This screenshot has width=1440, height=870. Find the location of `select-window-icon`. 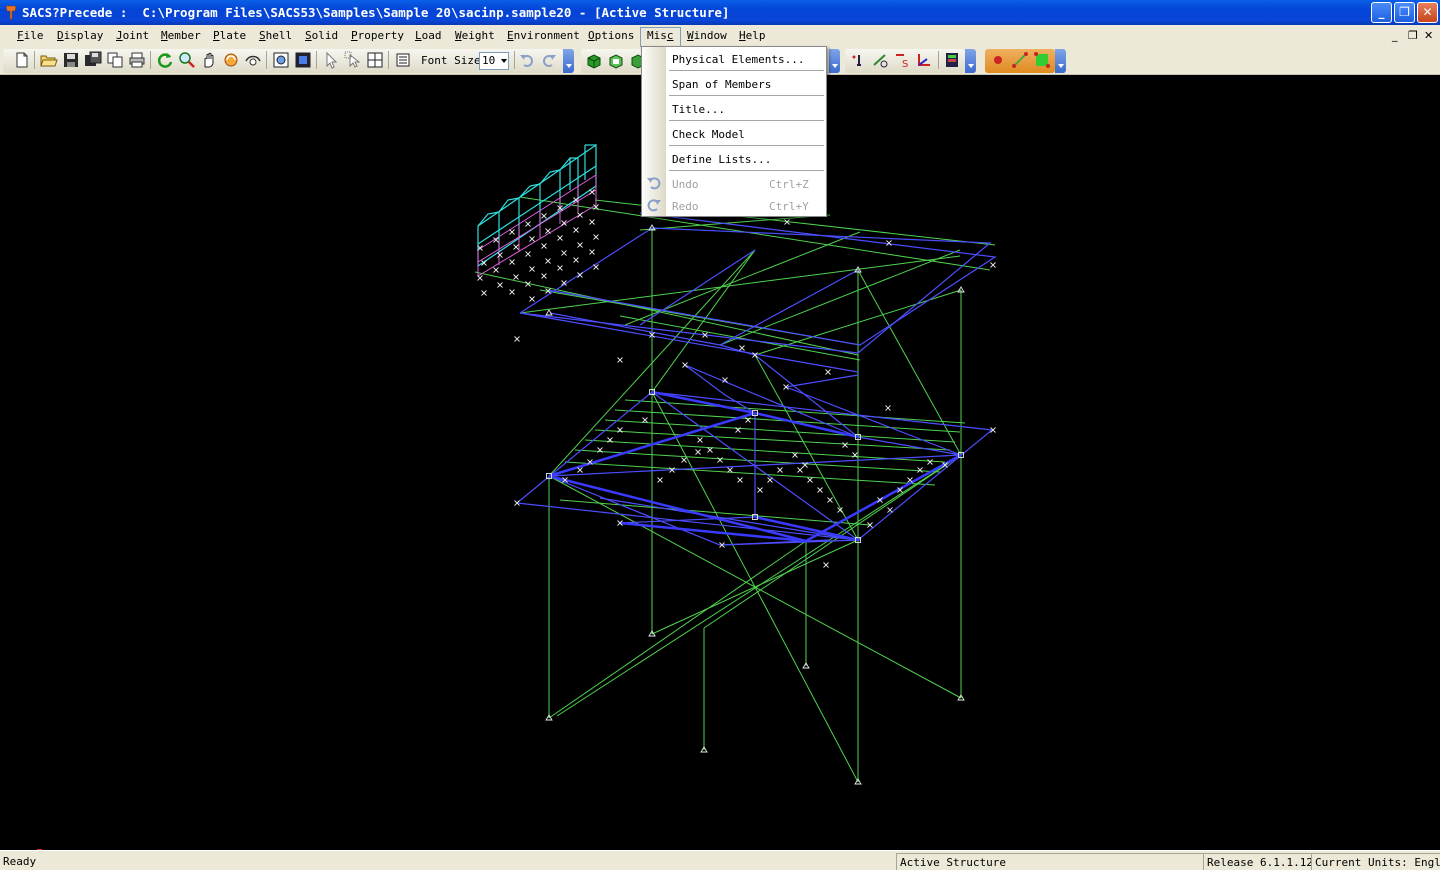

select-window-icon is located at coordinates (353, 60).